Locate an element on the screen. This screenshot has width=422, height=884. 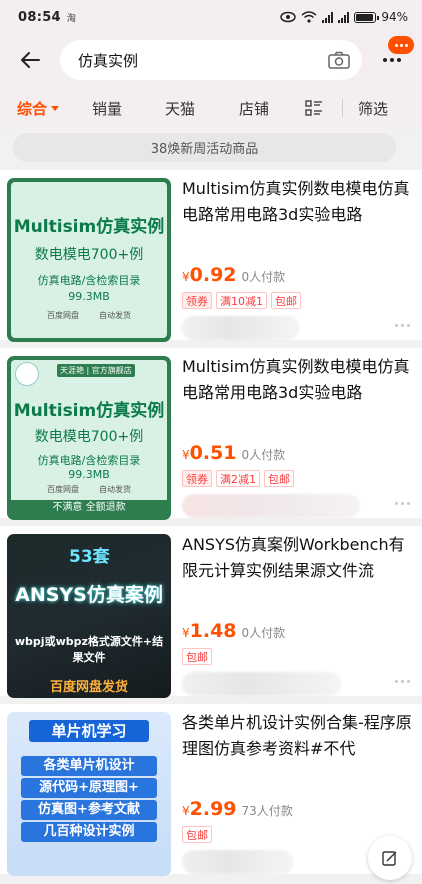
discount-tag: 满10减1 is located at coordinates (241, 300).